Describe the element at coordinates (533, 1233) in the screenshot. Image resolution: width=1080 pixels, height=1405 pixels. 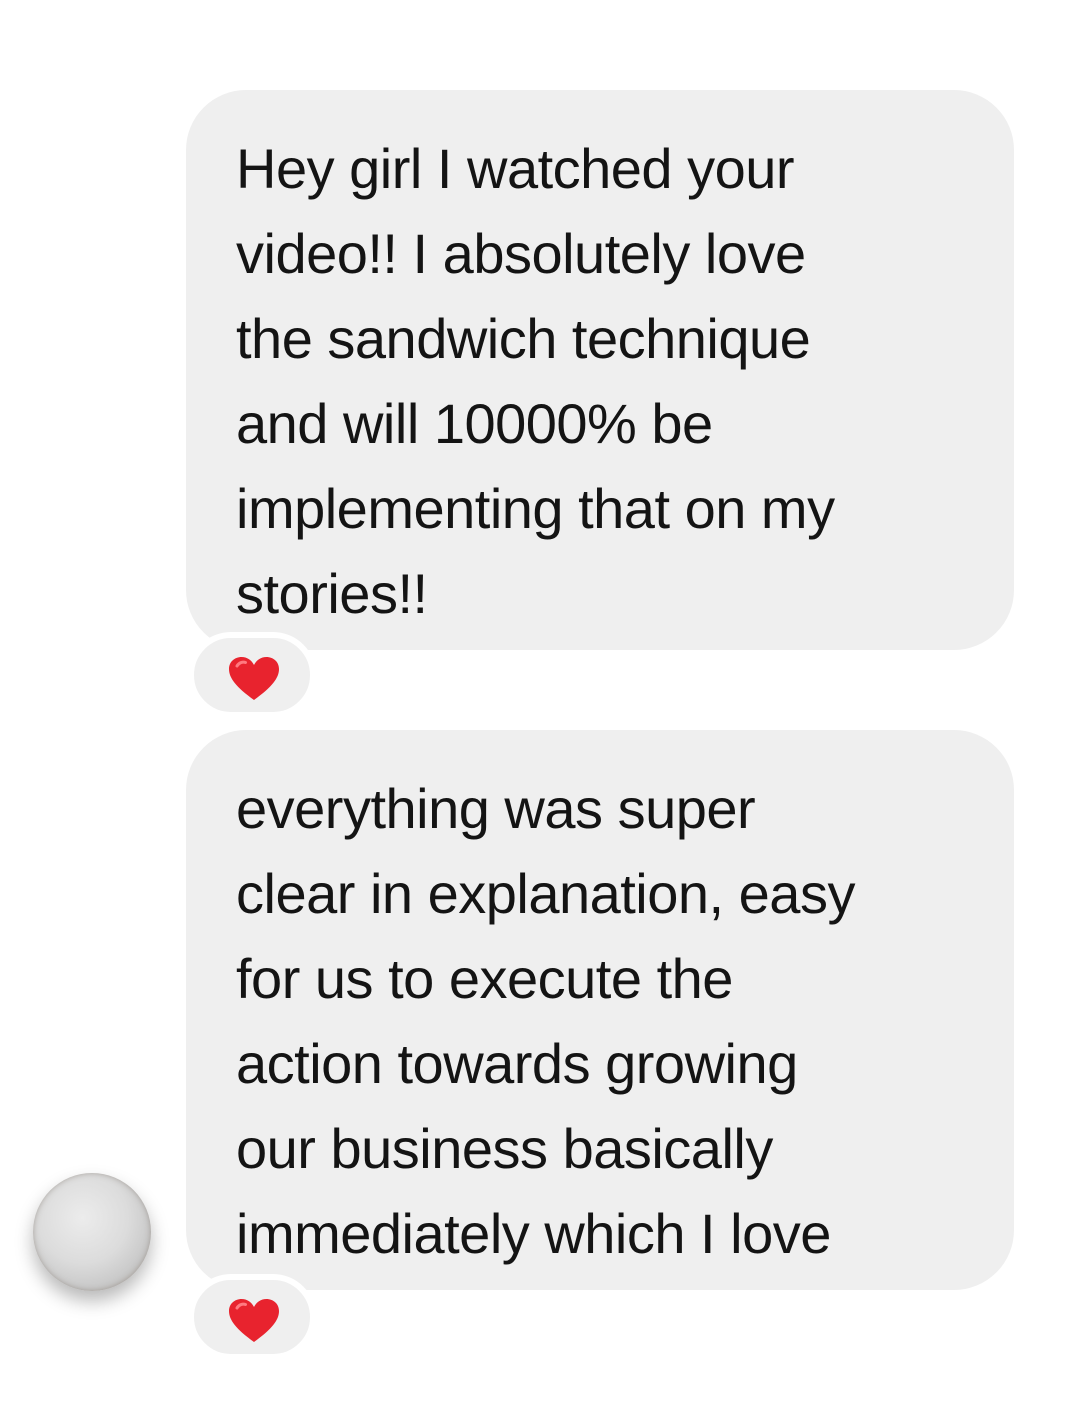
I see `message-text-line: immediately which I love` at that location.